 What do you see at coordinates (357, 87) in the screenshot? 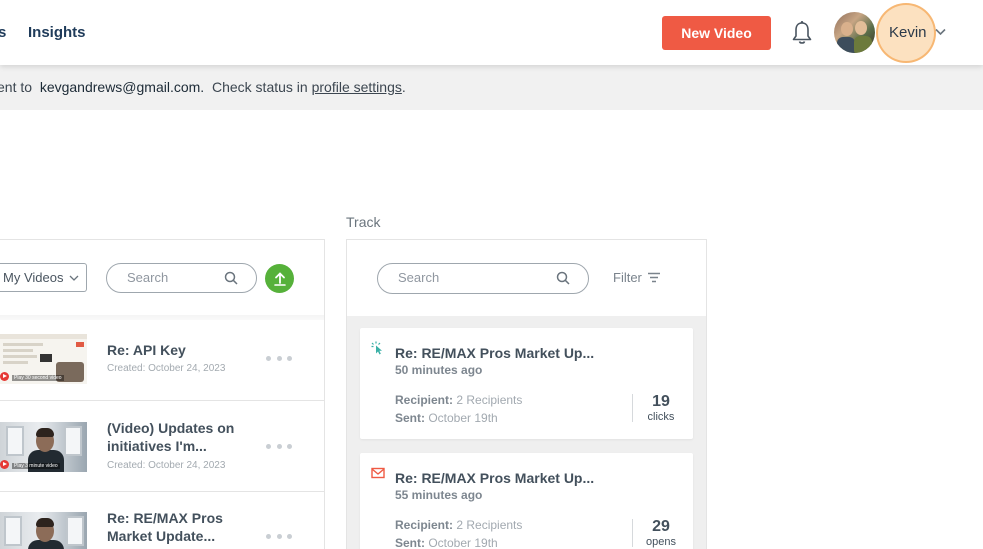
I see `profile-settings-link: profile settings` at bounding box center [357, 87].